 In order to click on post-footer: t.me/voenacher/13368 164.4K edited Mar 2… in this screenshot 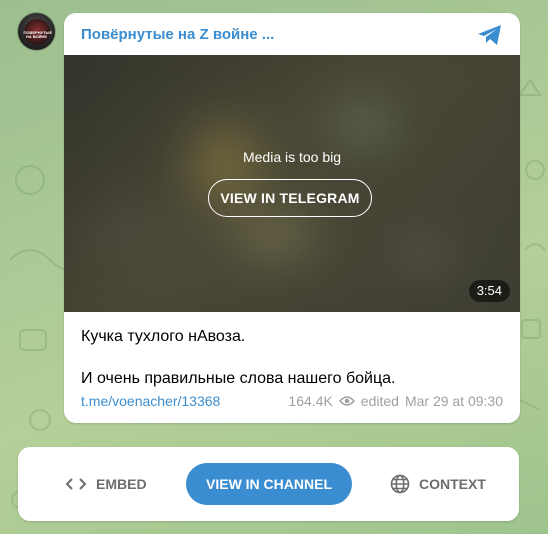, I will do `click(292, 402)`.